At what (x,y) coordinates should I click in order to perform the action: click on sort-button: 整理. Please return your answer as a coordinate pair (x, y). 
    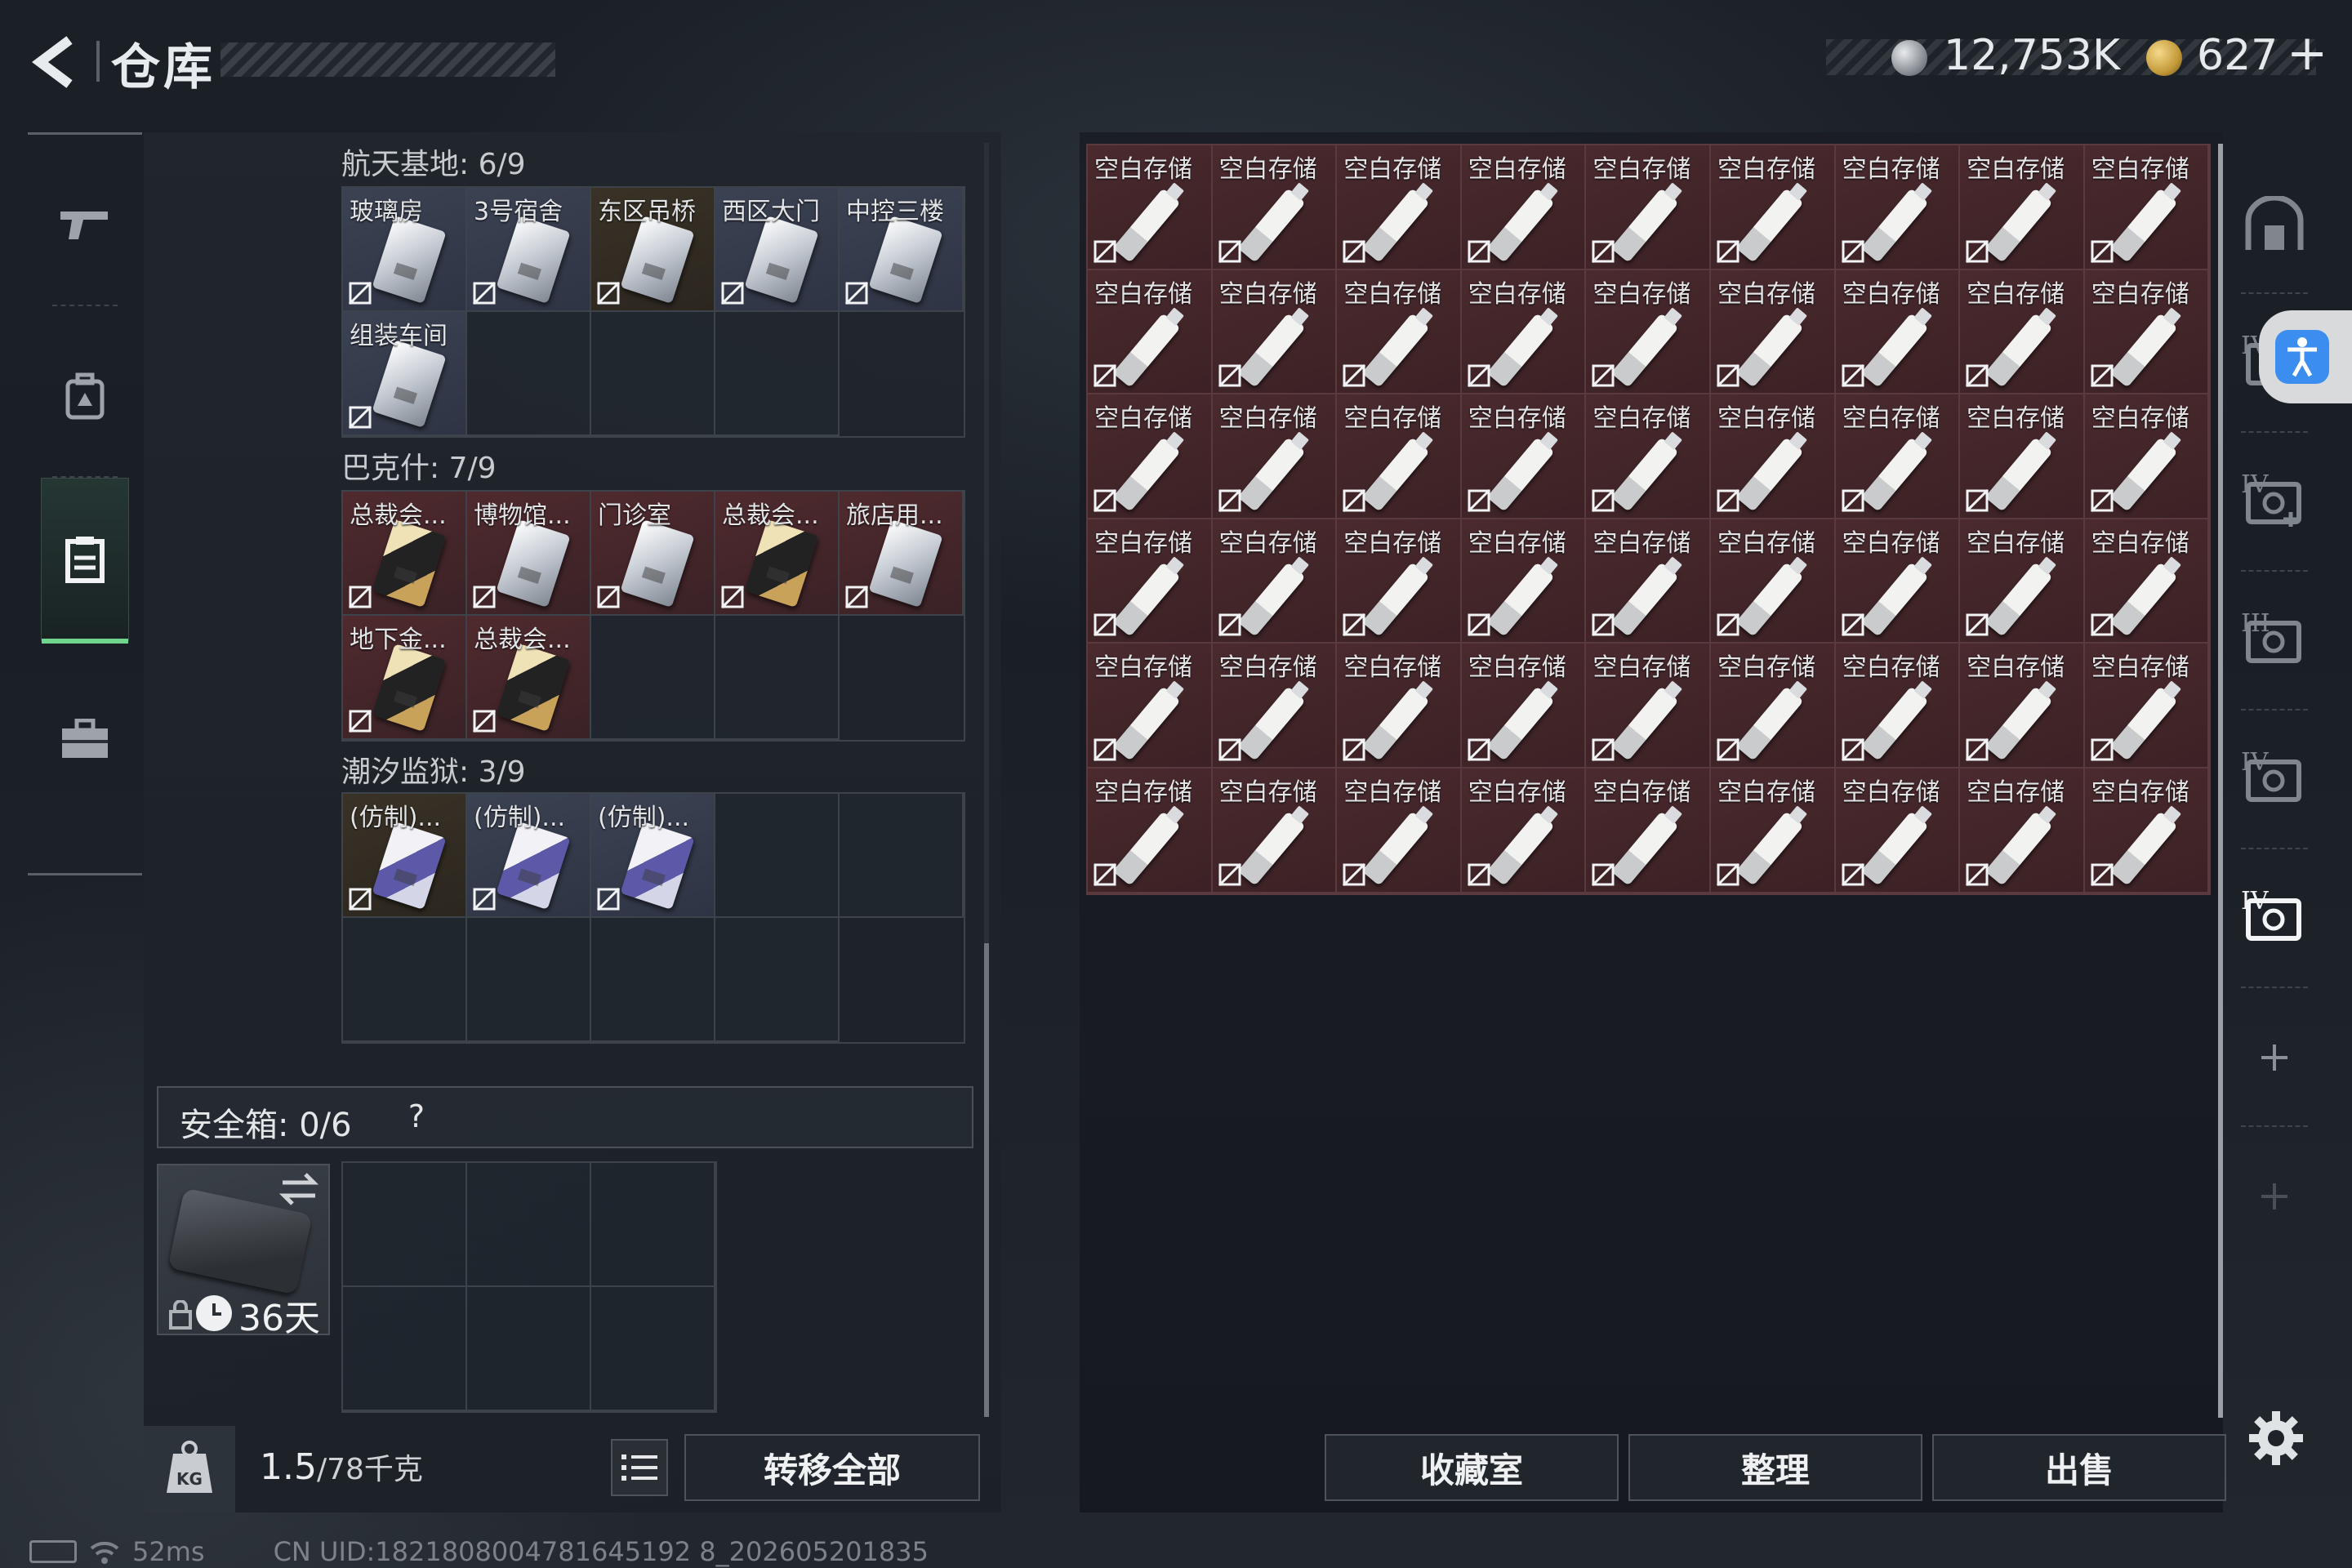
    Looking at the image, I should click on (1775, 1467).